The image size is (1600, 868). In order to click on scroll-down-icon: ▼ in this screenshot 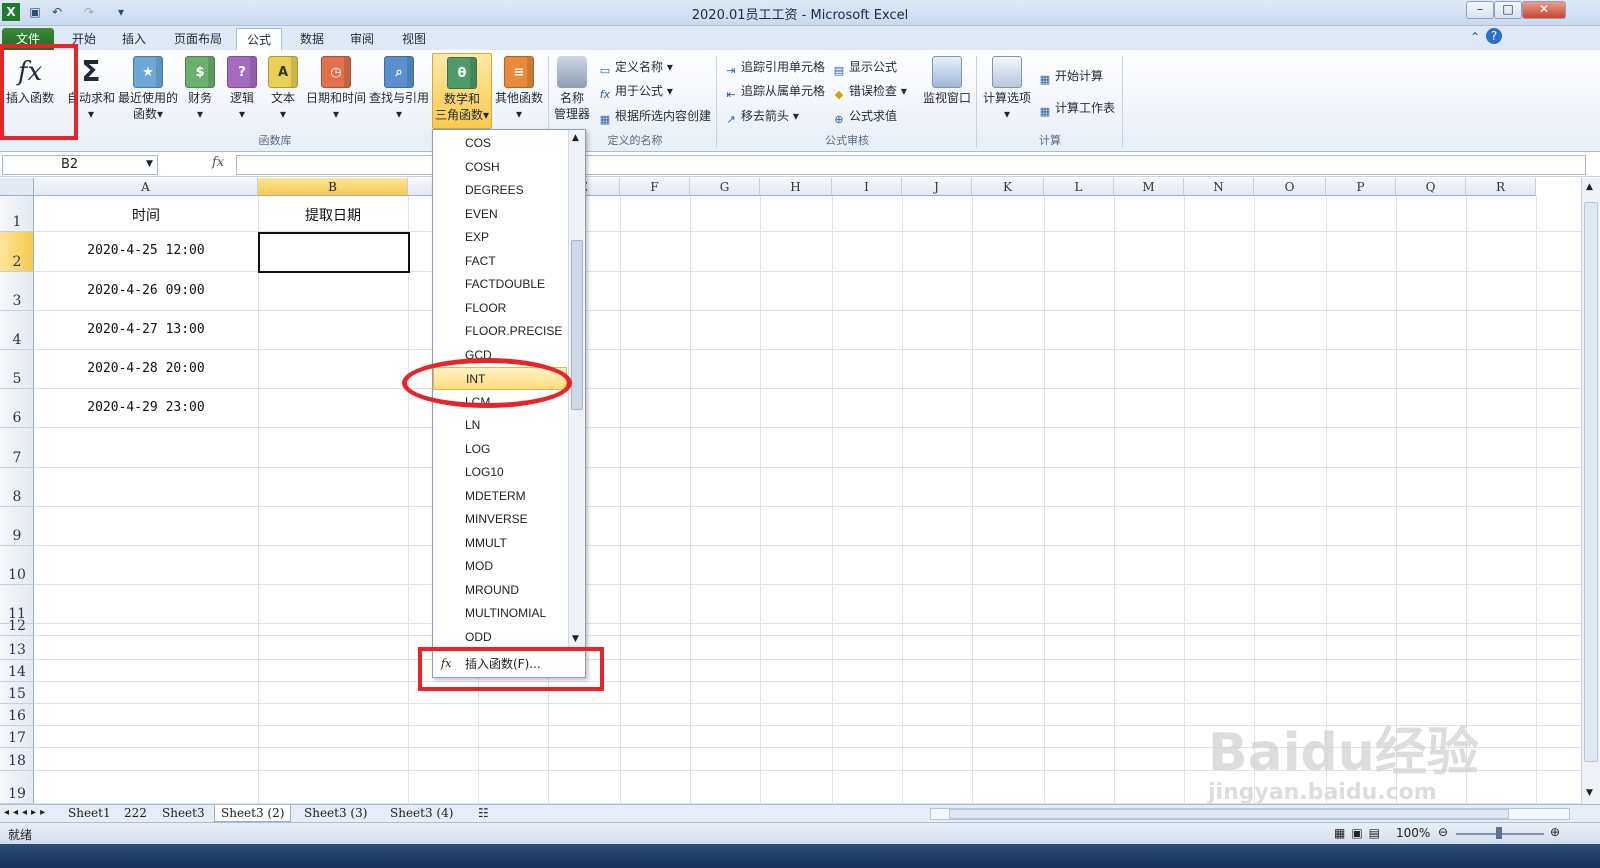, I will do `click(1589, 793)`.